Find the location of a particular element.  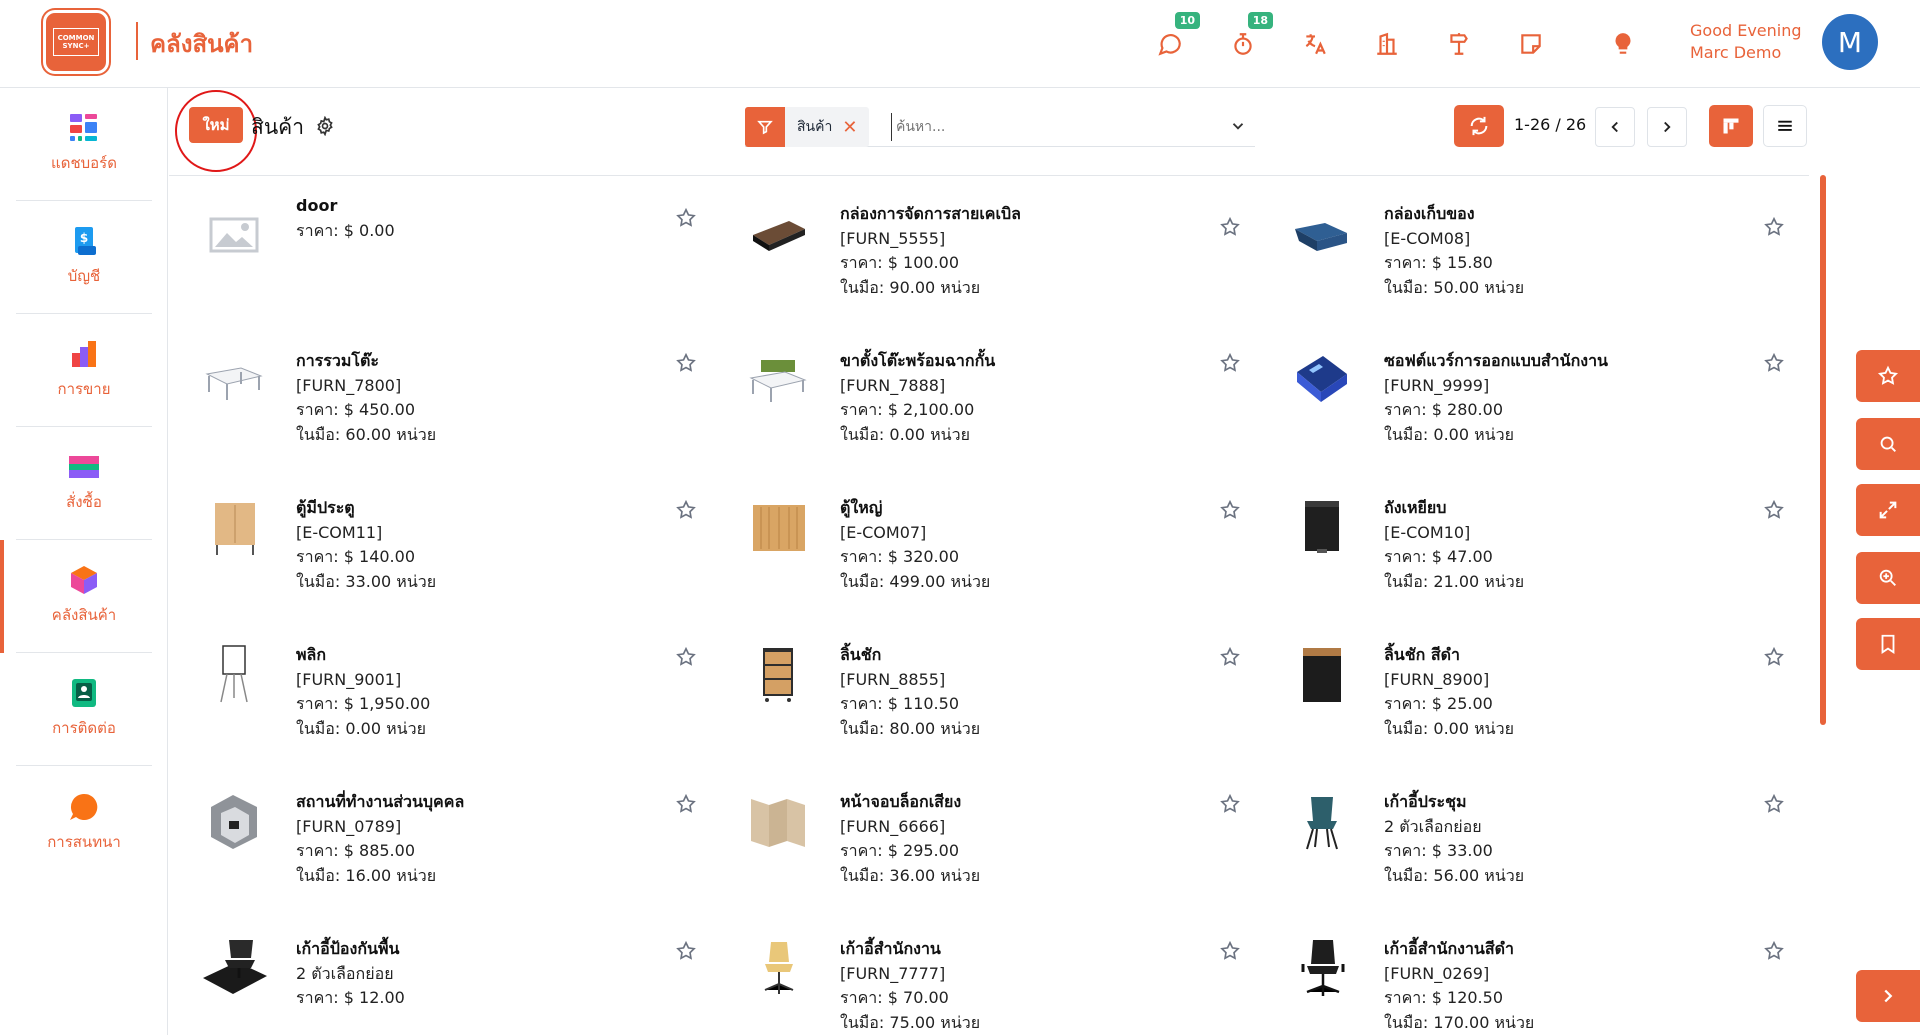

office-chair-image is located at coordinates (779, 968).